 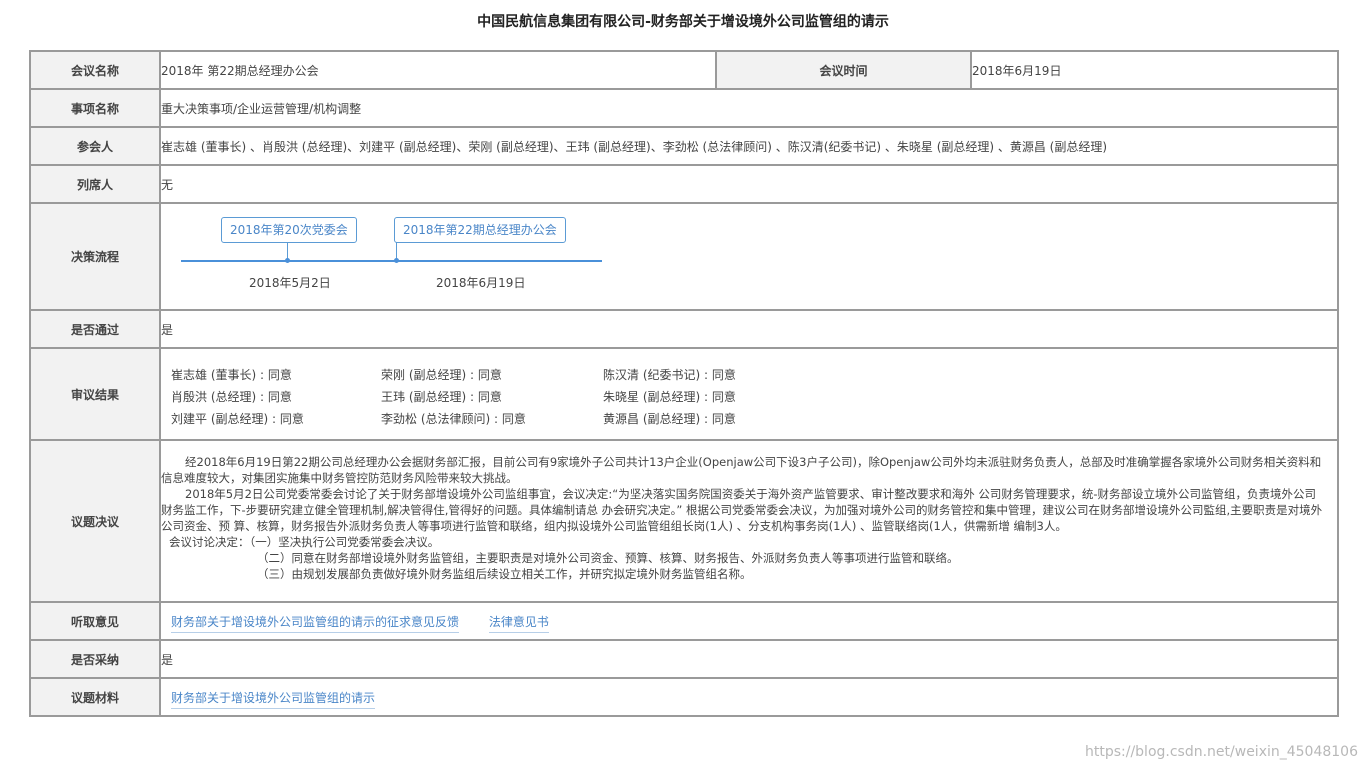 I want to click on opinions-value: 财务部关于增设境外公司监管组的请示的征求意见反馈 法律意见书, so click(x=749, y=621).